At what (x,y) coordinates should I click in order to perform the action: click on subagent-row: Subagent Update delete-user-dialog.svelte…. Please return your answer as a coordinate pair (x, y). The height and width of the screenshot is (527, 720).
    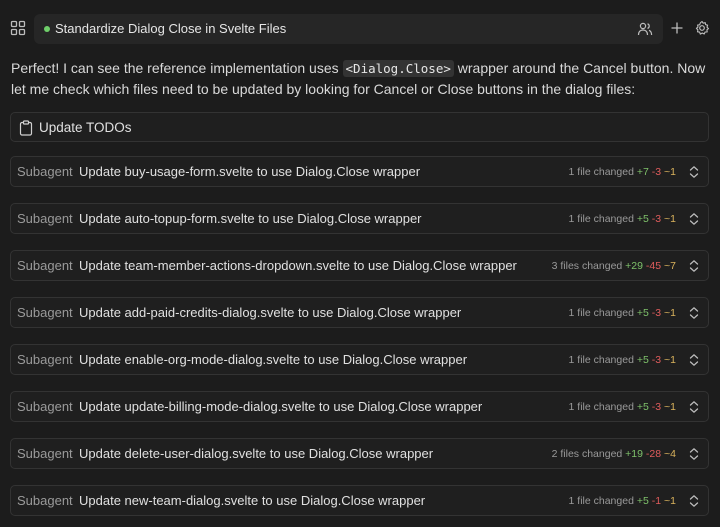
    Looking at the image, I should click on (359, 453).